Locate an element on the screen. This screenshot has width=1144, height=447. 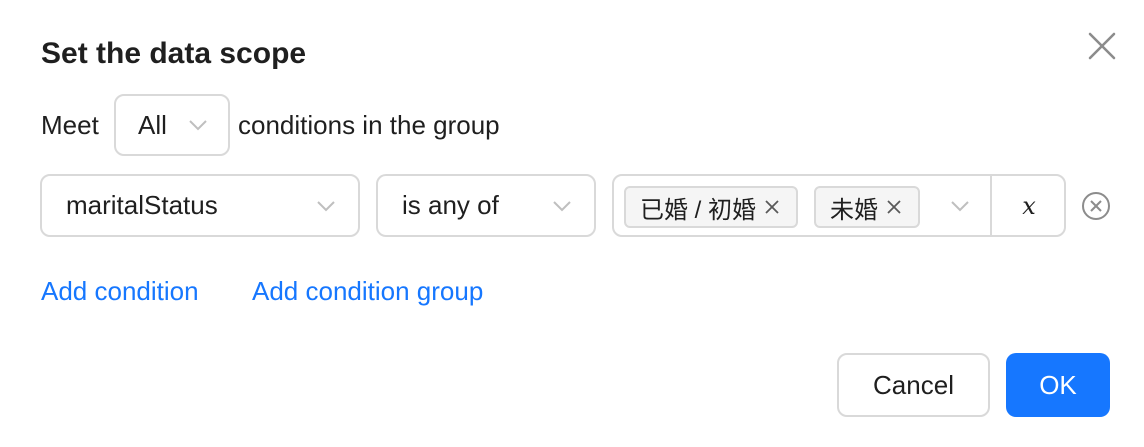
group-logic-row: Meet is located at coordinates (70, 125).